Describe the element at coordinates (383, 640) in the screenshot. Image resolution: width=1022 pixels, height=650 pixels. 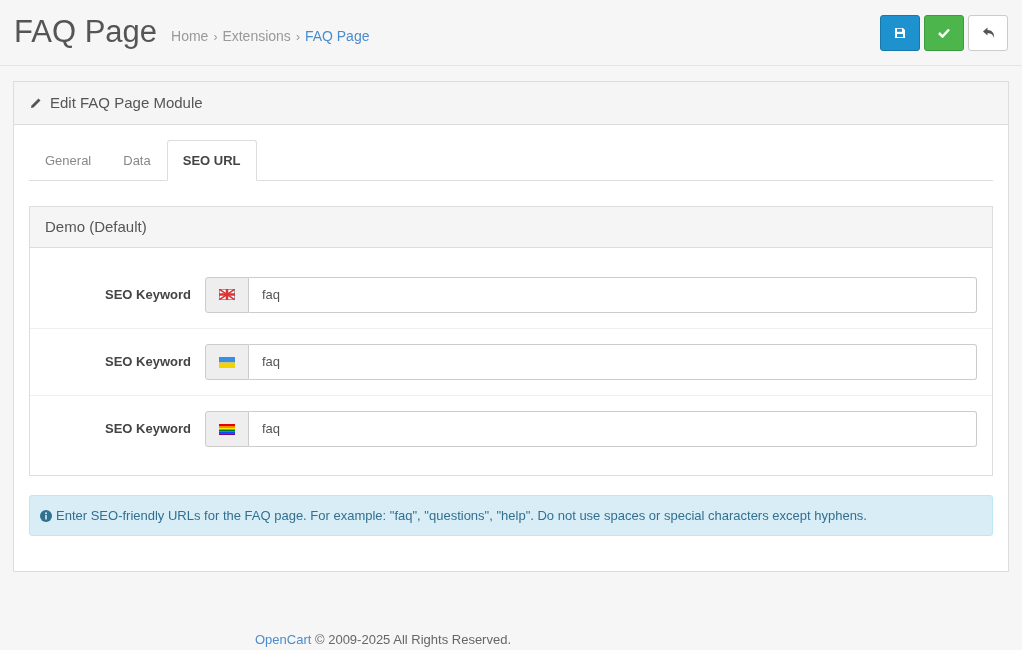
I see `footer-text: OpenCart © 2009-2025 All Rights Reserved.` at that location.